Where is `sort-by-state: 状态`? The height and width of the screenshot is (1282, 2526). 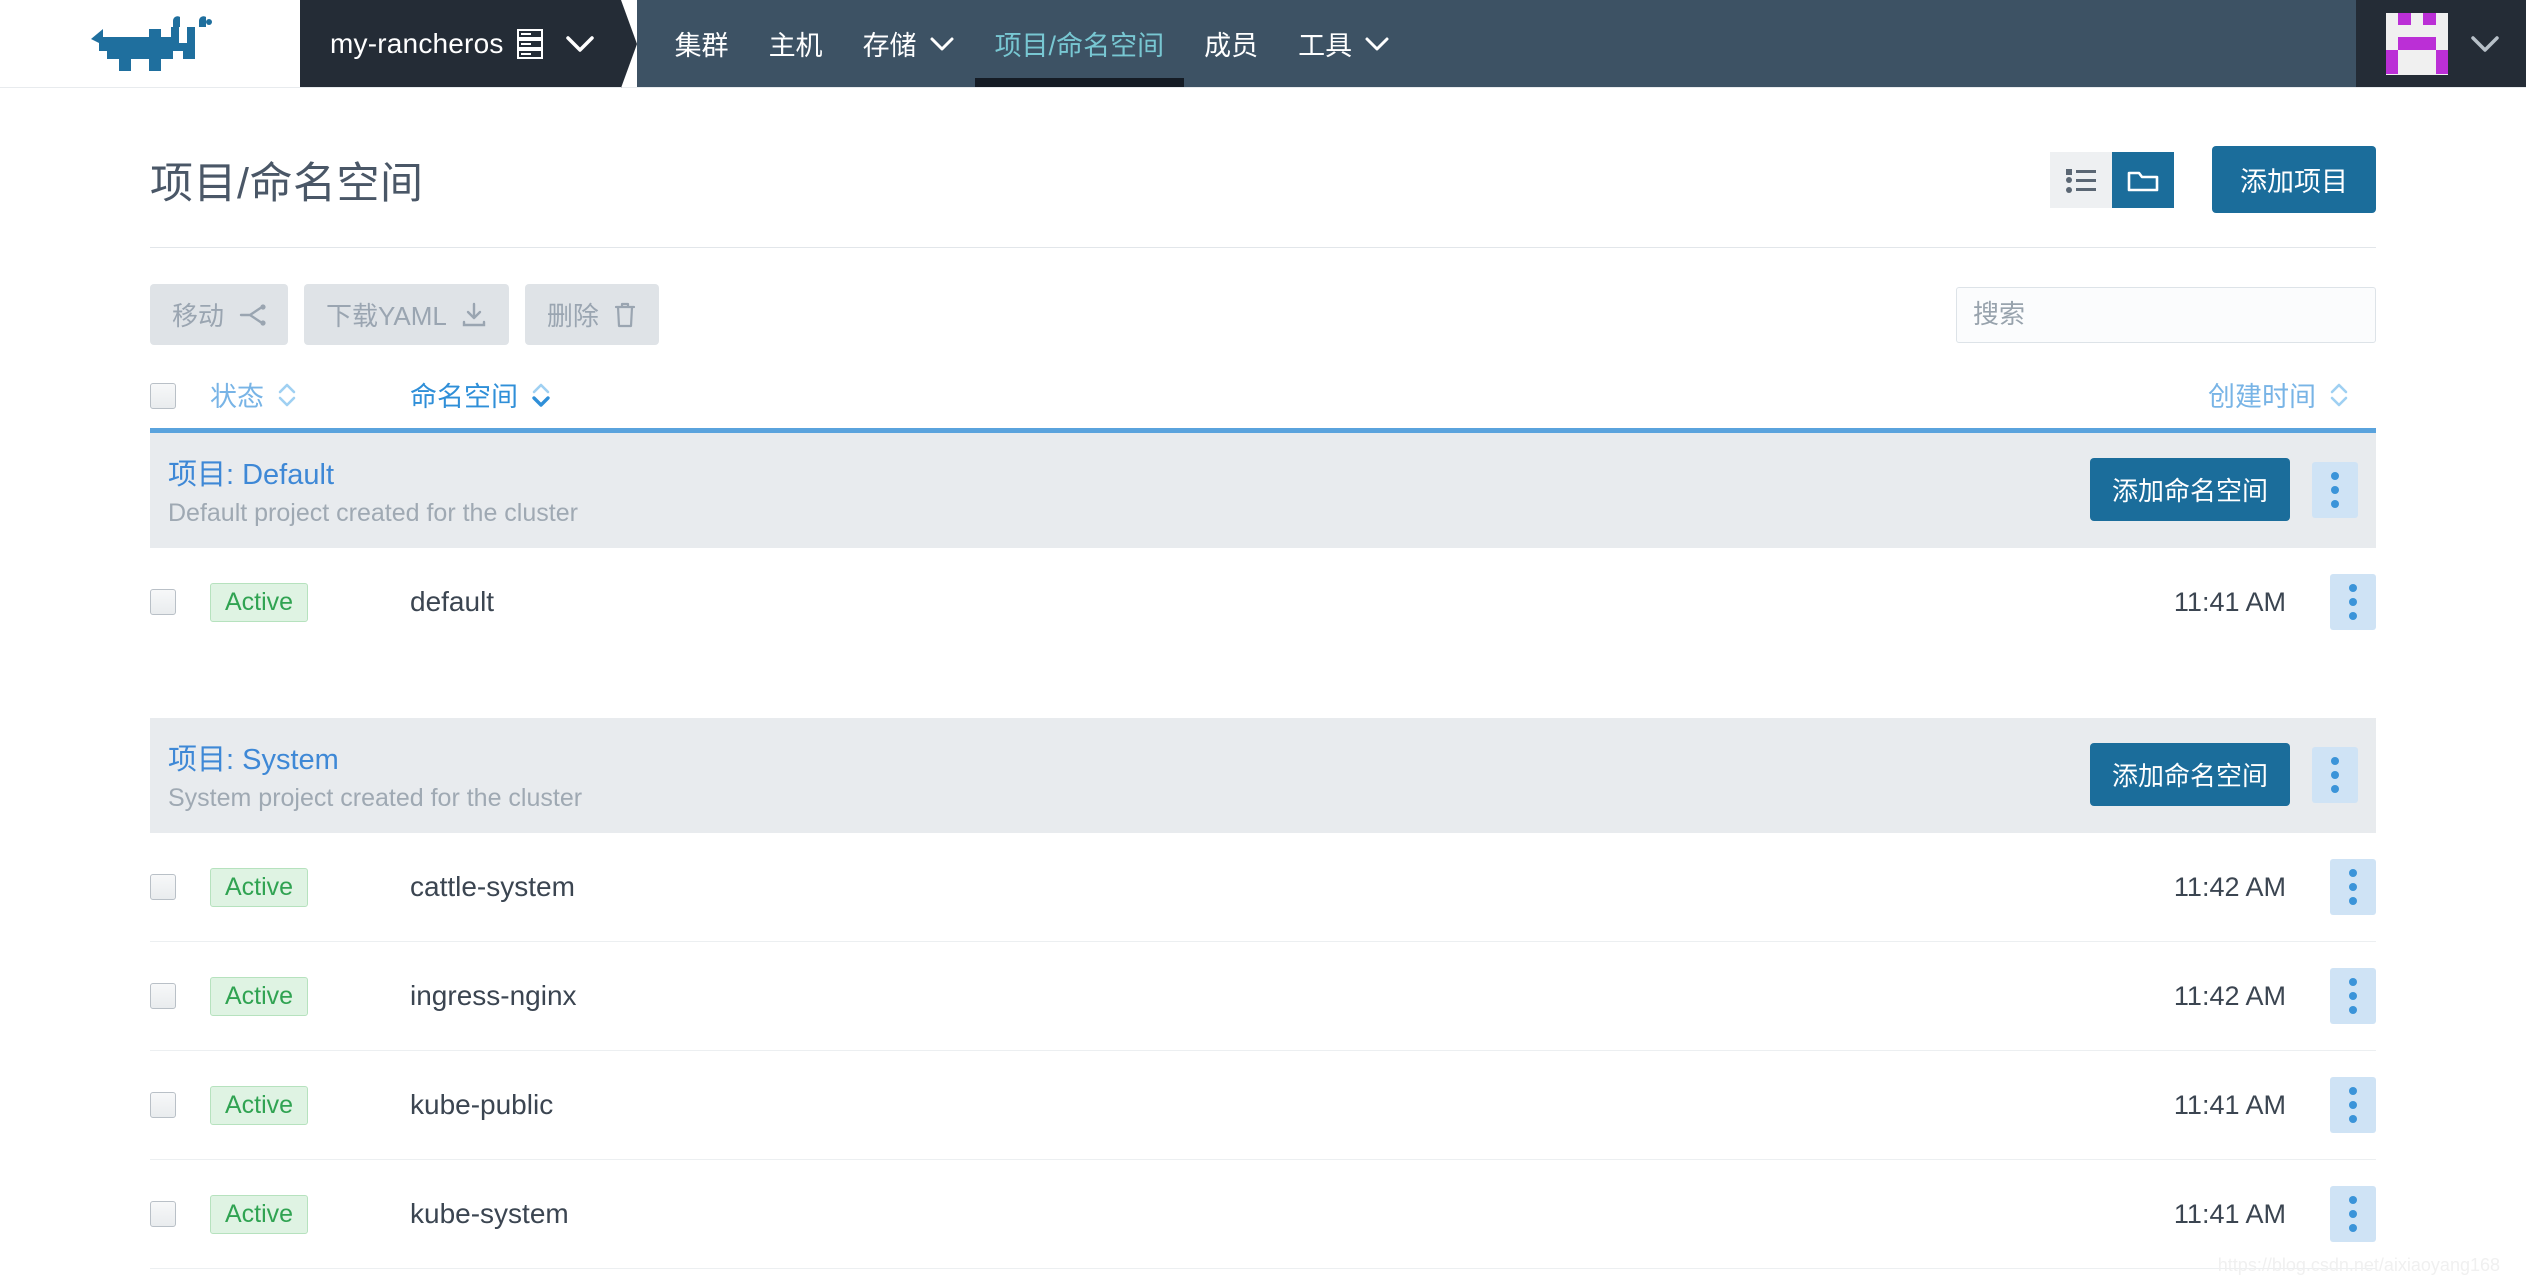
sort-by-state: 状态 is located at coordinates (254, 394).